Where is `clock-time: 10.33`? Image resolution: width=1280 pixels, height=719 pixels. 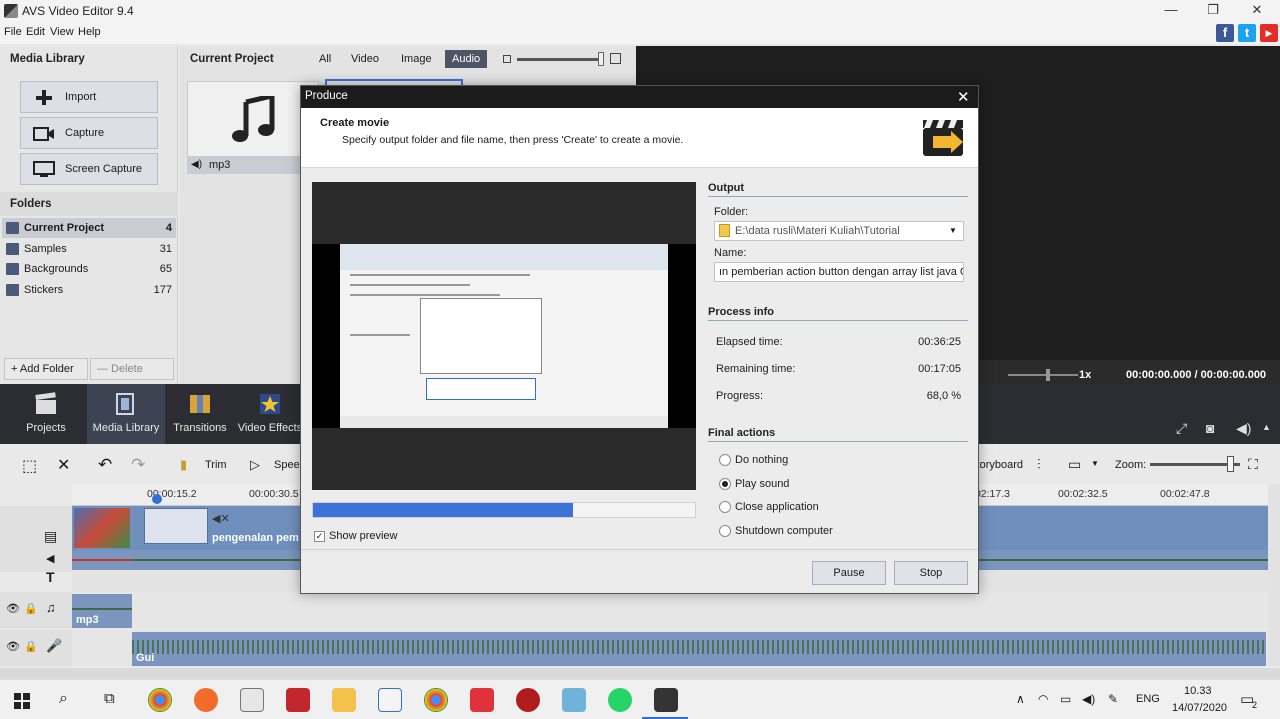 clock-time: 10.33 is located at coordinates (1198, 691).